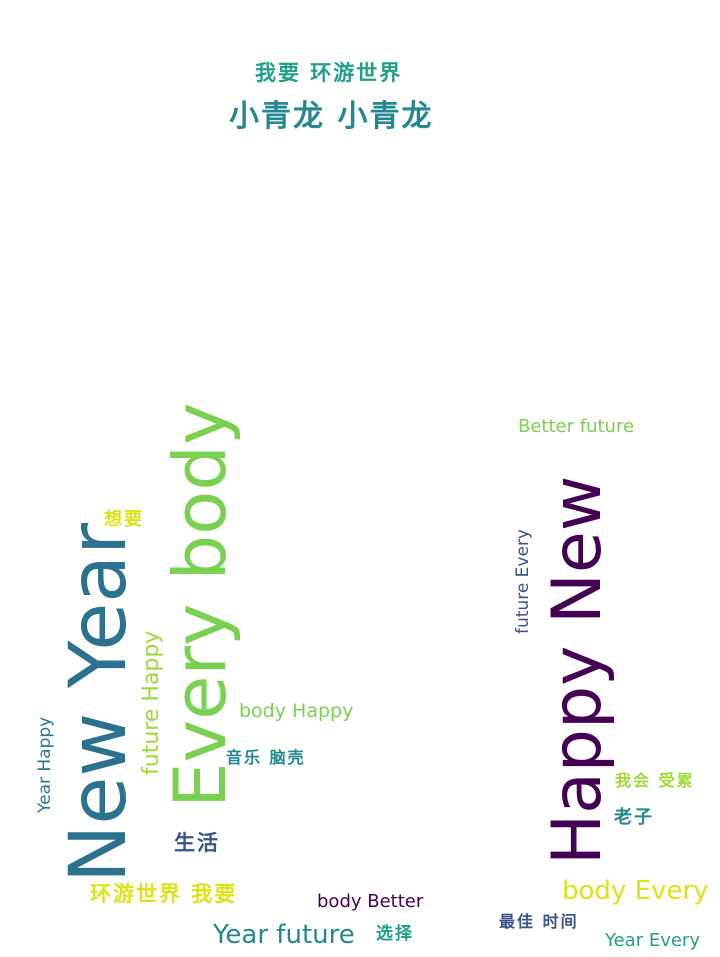 The image size is (720, 957). Describe the element at coordinates (652, 940) in the screenshot. I see `word: Year Every` at that location.